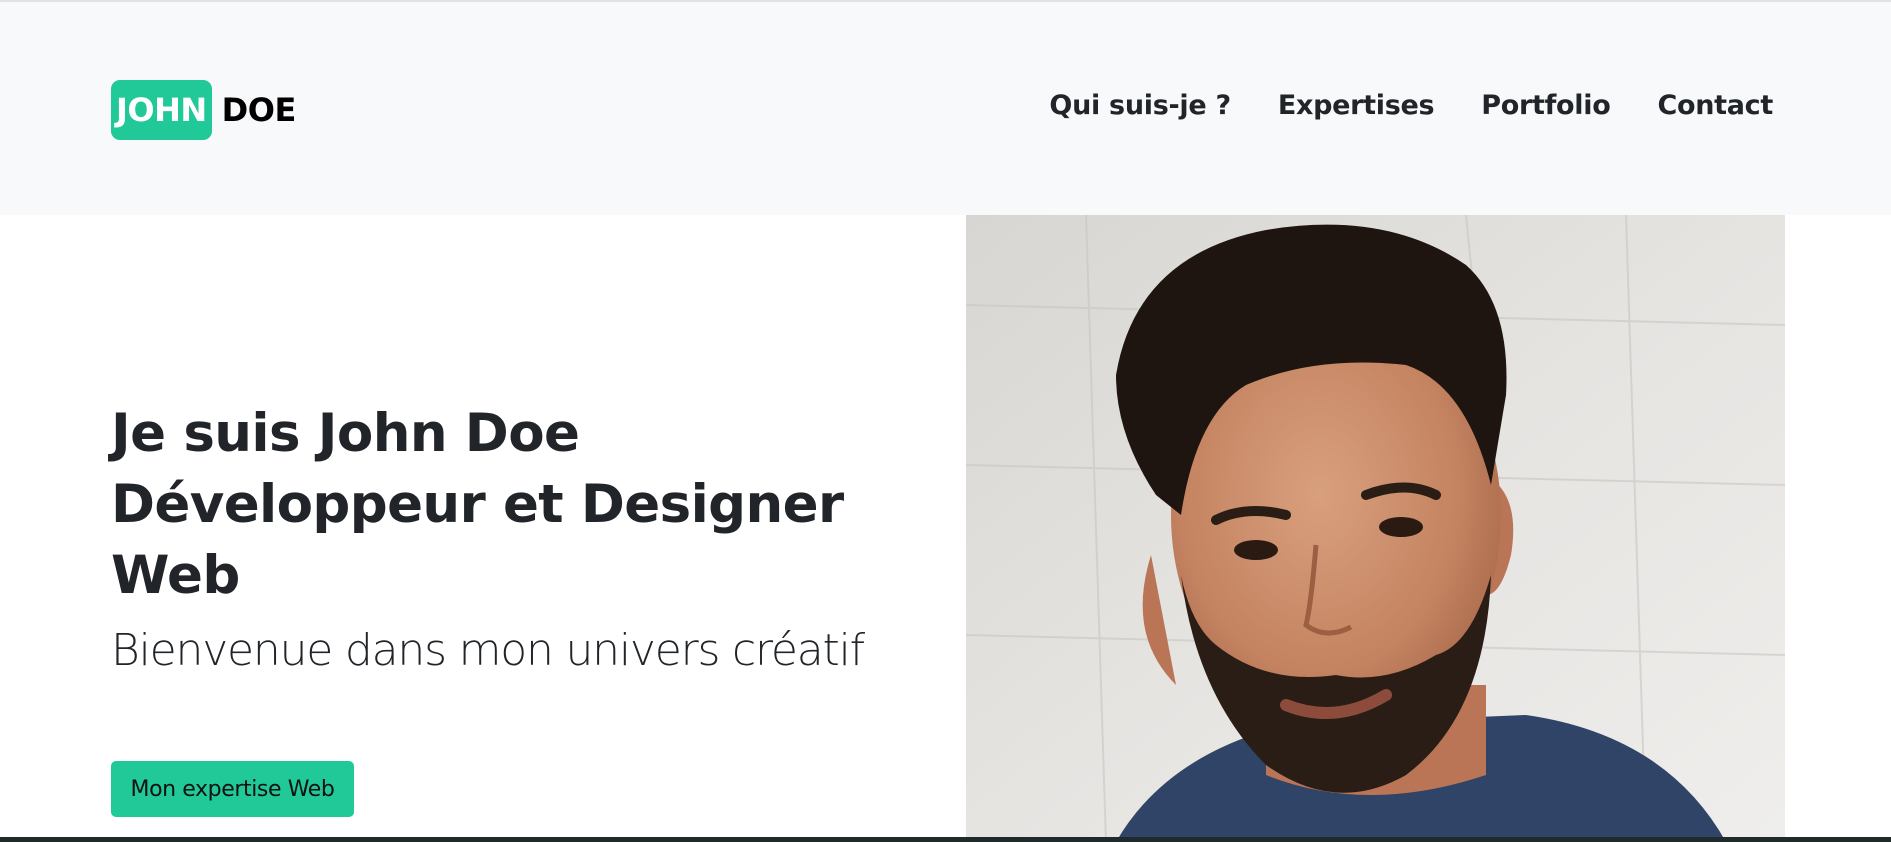 This screenshot has height=842, width=1891. What do you see at coordinates (175, 575) in the screenshot?
I see `hero-title-line: Web` at bounding box center [175, 575].